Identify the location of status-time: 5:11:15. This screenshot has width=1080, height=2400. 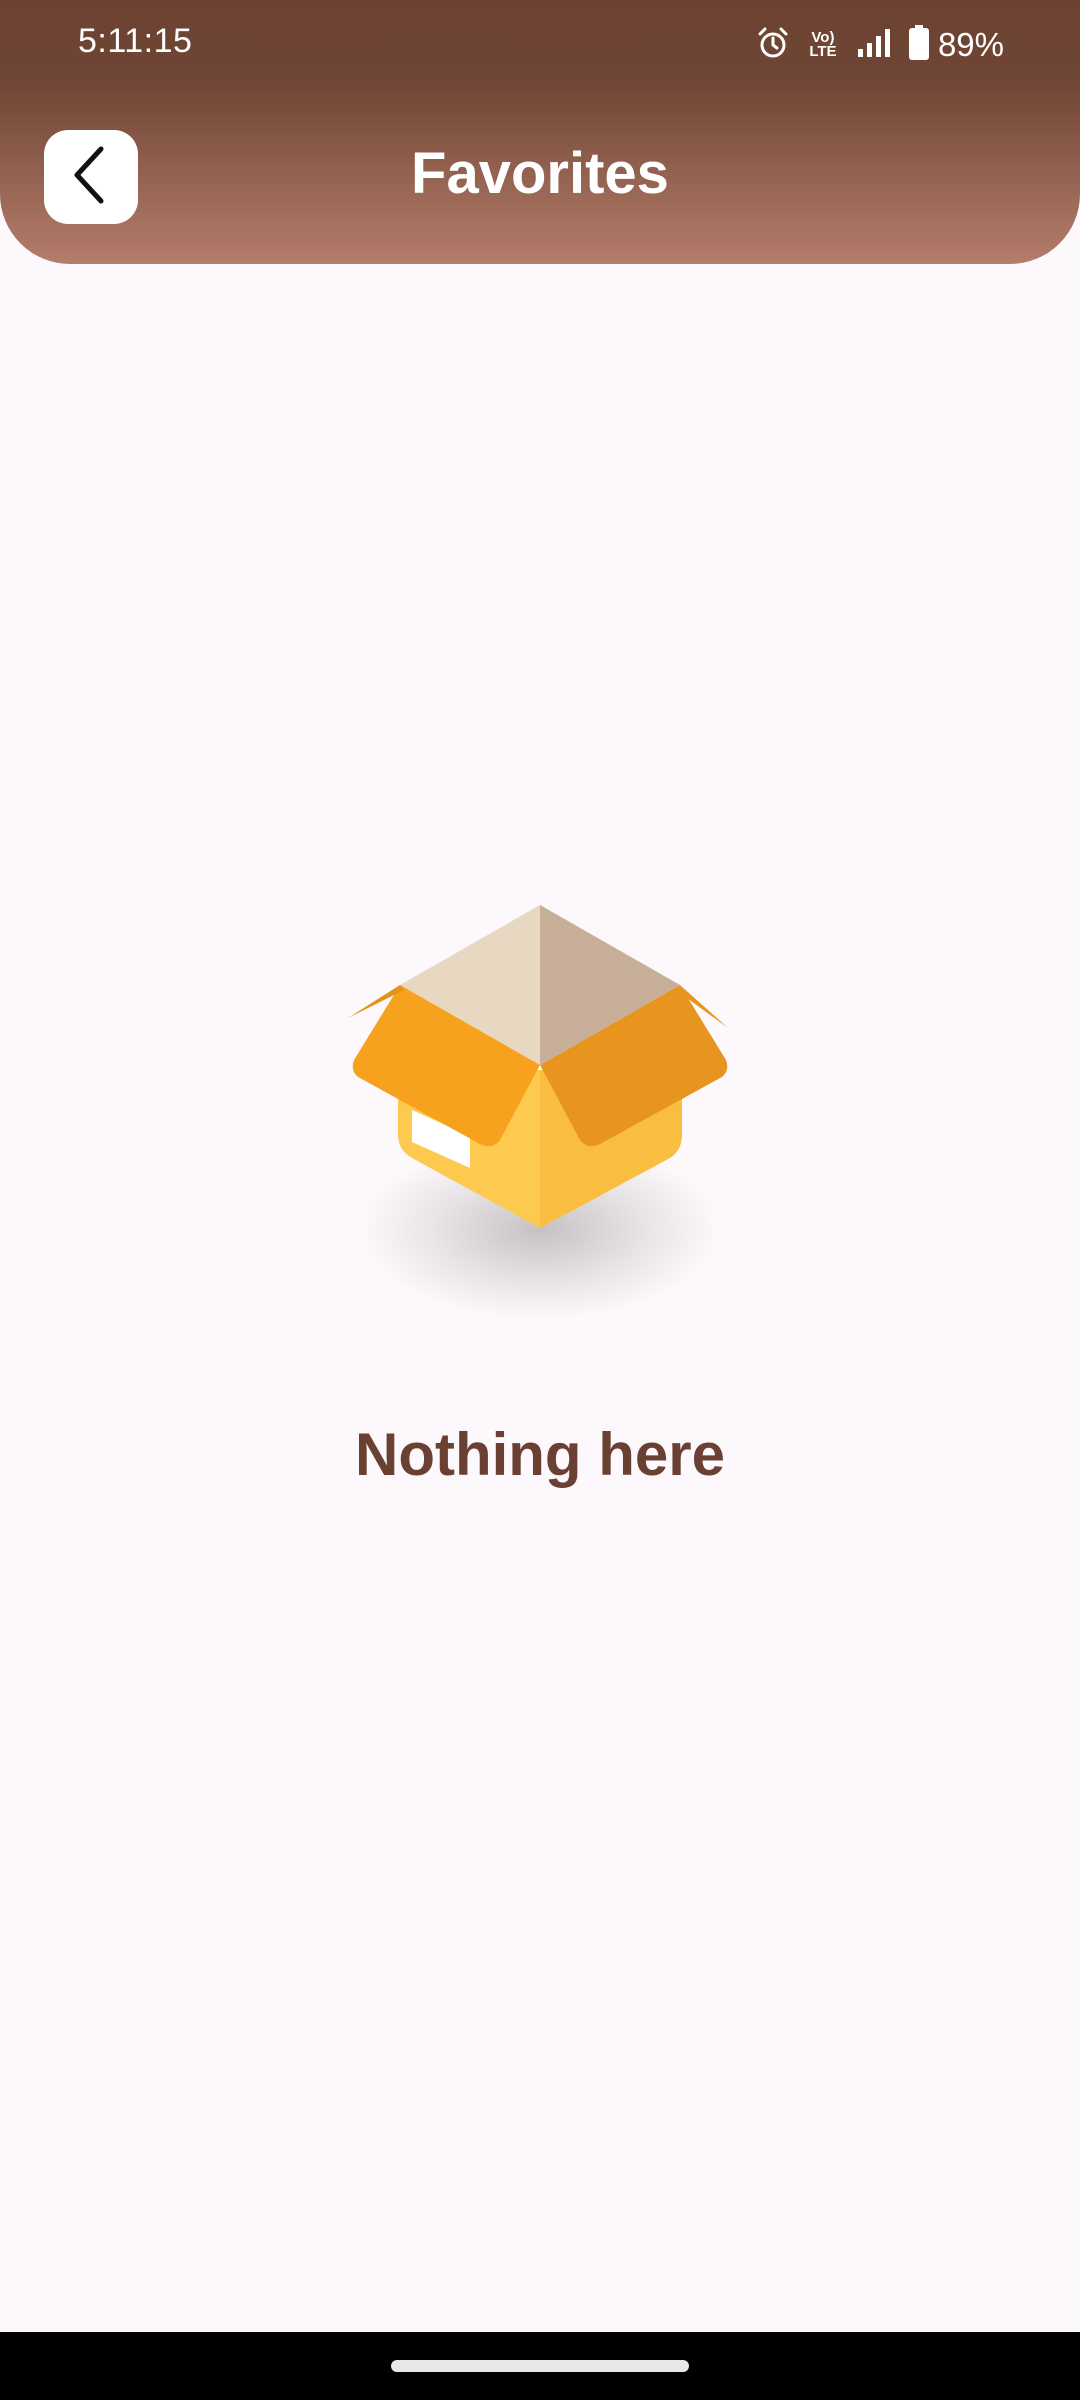
(135, 41).